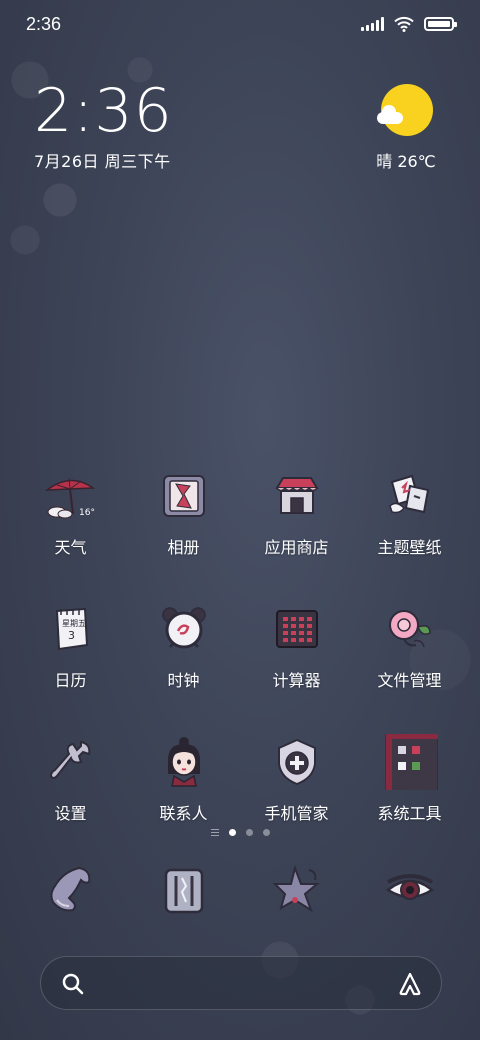 This screenshot has height=1040, width=480. Describe the element at coordinates (184, 496) in the screenshot. I see `gallery-icon` at that location.